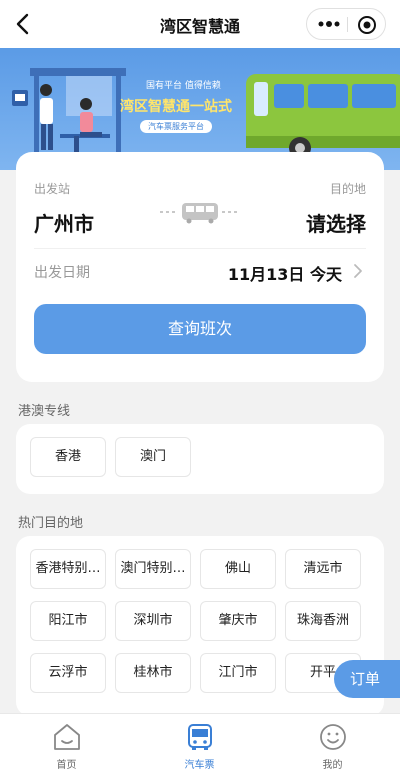  I want to click on close-target-icon, so click(367, 25).